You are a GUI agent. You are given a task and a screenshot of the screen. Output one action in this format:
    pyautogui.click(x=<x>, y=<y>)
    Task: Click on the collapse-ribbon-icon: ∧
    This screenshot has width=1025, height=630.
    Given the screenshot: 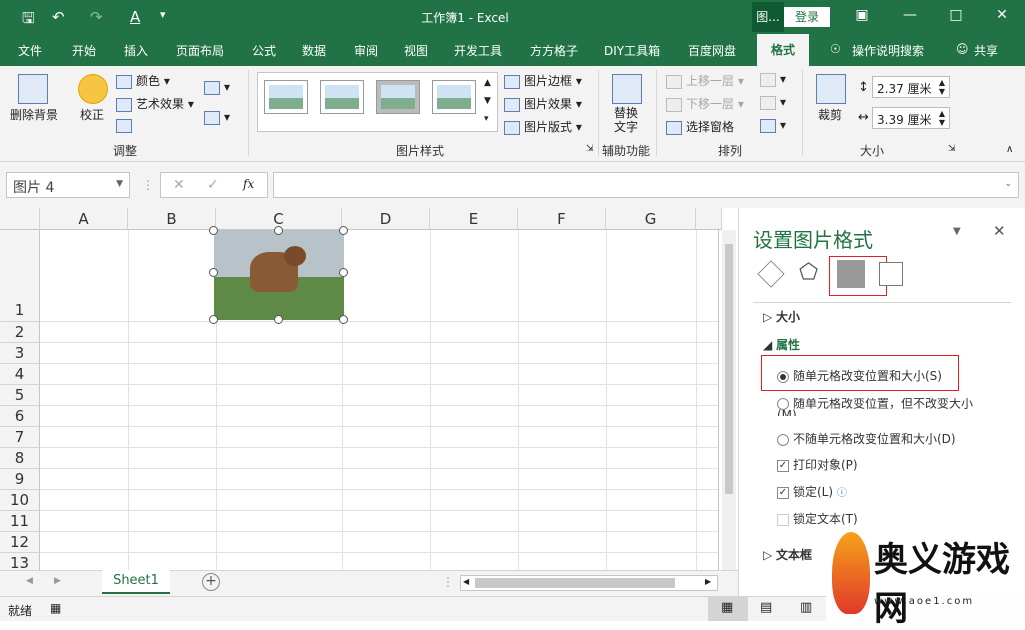 What is the action you would take?
    pyautogui.click(x=1009, y=149)
    